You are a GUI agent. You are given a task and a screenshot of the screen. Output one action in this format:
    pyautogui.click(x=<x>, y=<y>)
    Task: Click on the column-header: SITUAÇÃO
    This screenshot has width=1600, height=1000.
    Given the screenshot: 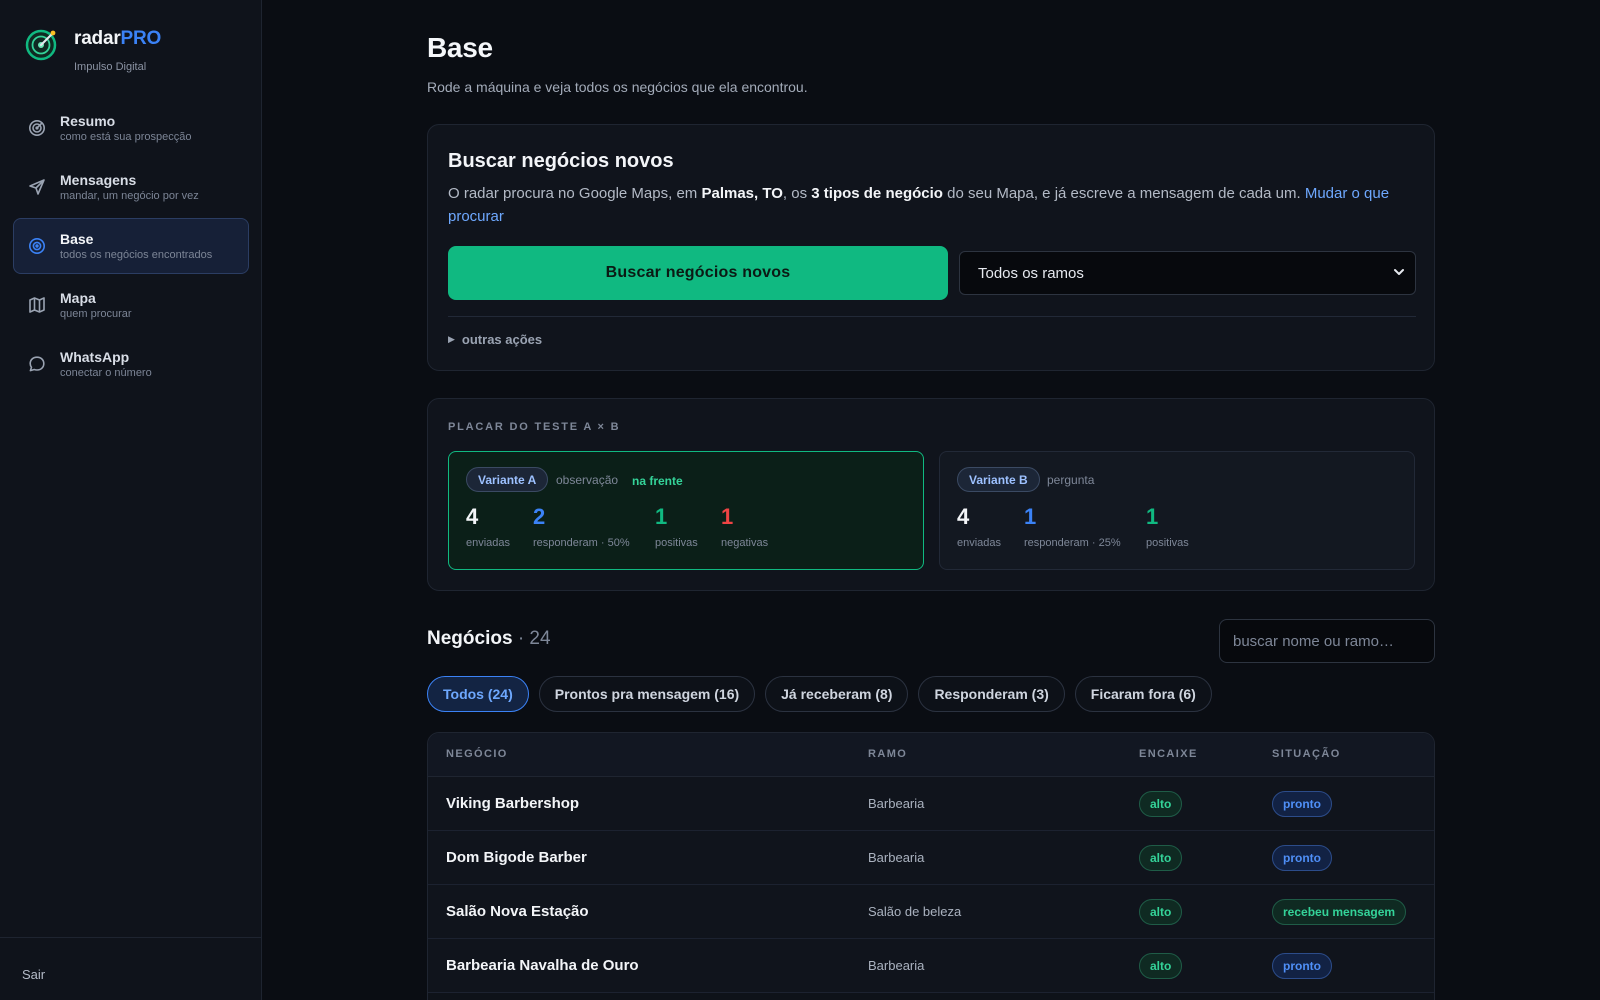 What is the action you would take?
    pyautogui.click(x=1306, y=754)
    